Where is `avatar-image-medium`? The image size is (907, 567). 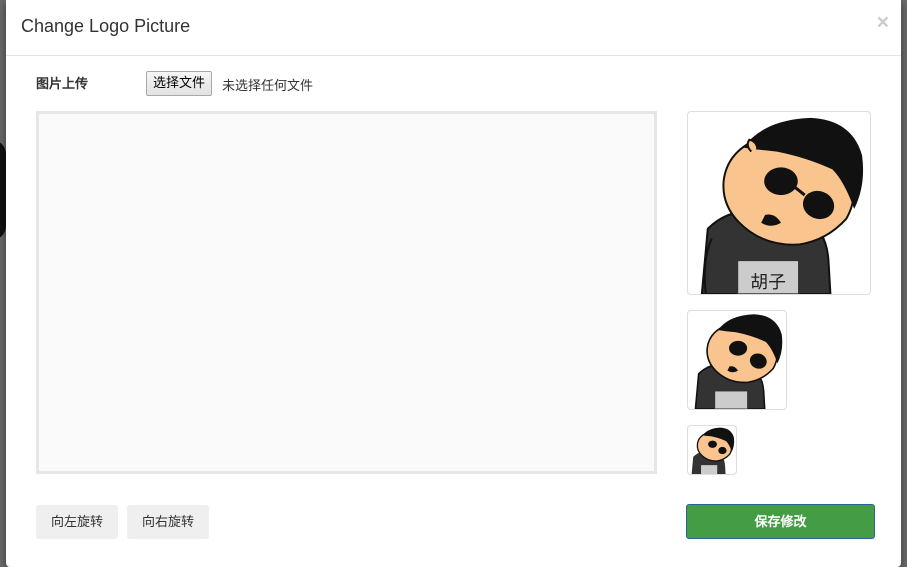
avatar-image-medium is located at coordinates (738, 361).